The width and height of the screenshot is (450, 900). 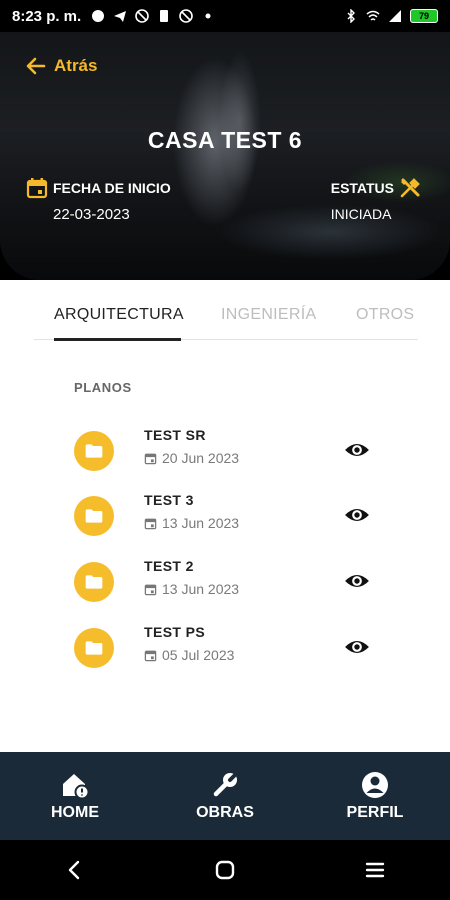 What do you see at coordinates (362, 188) in the screenshot?
I see `status-label: ESTATUS` at bounding box center [362, 188].